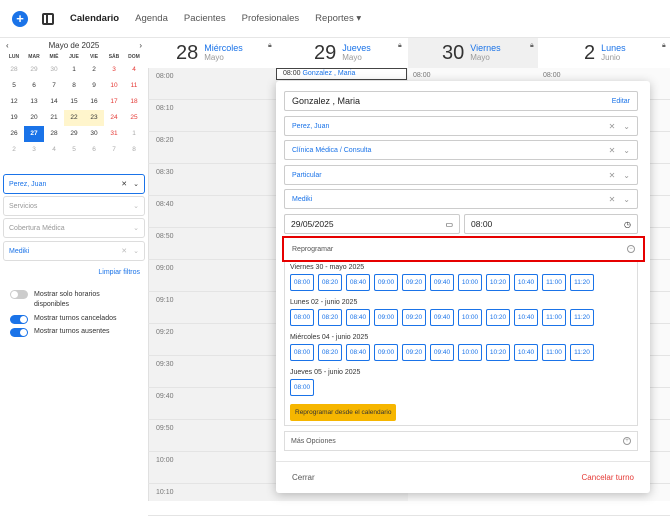 The height and width of the screenshot is (516, 670). What do you see at coordinates (94, 134) in the screenshot?
I see `calendar-day: 30` at bounding box center [94, 134].